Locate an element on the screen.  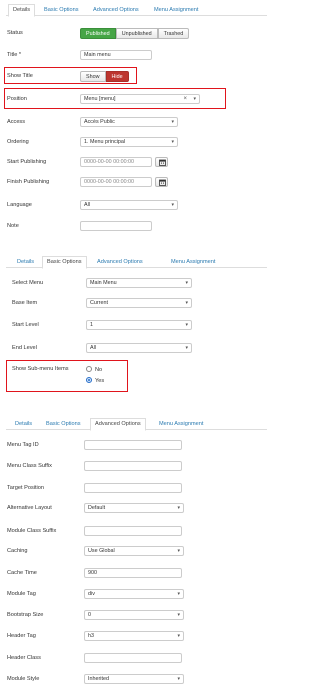
finish-publishing-label: Finish Publishing is located at coordinates (28, 182).